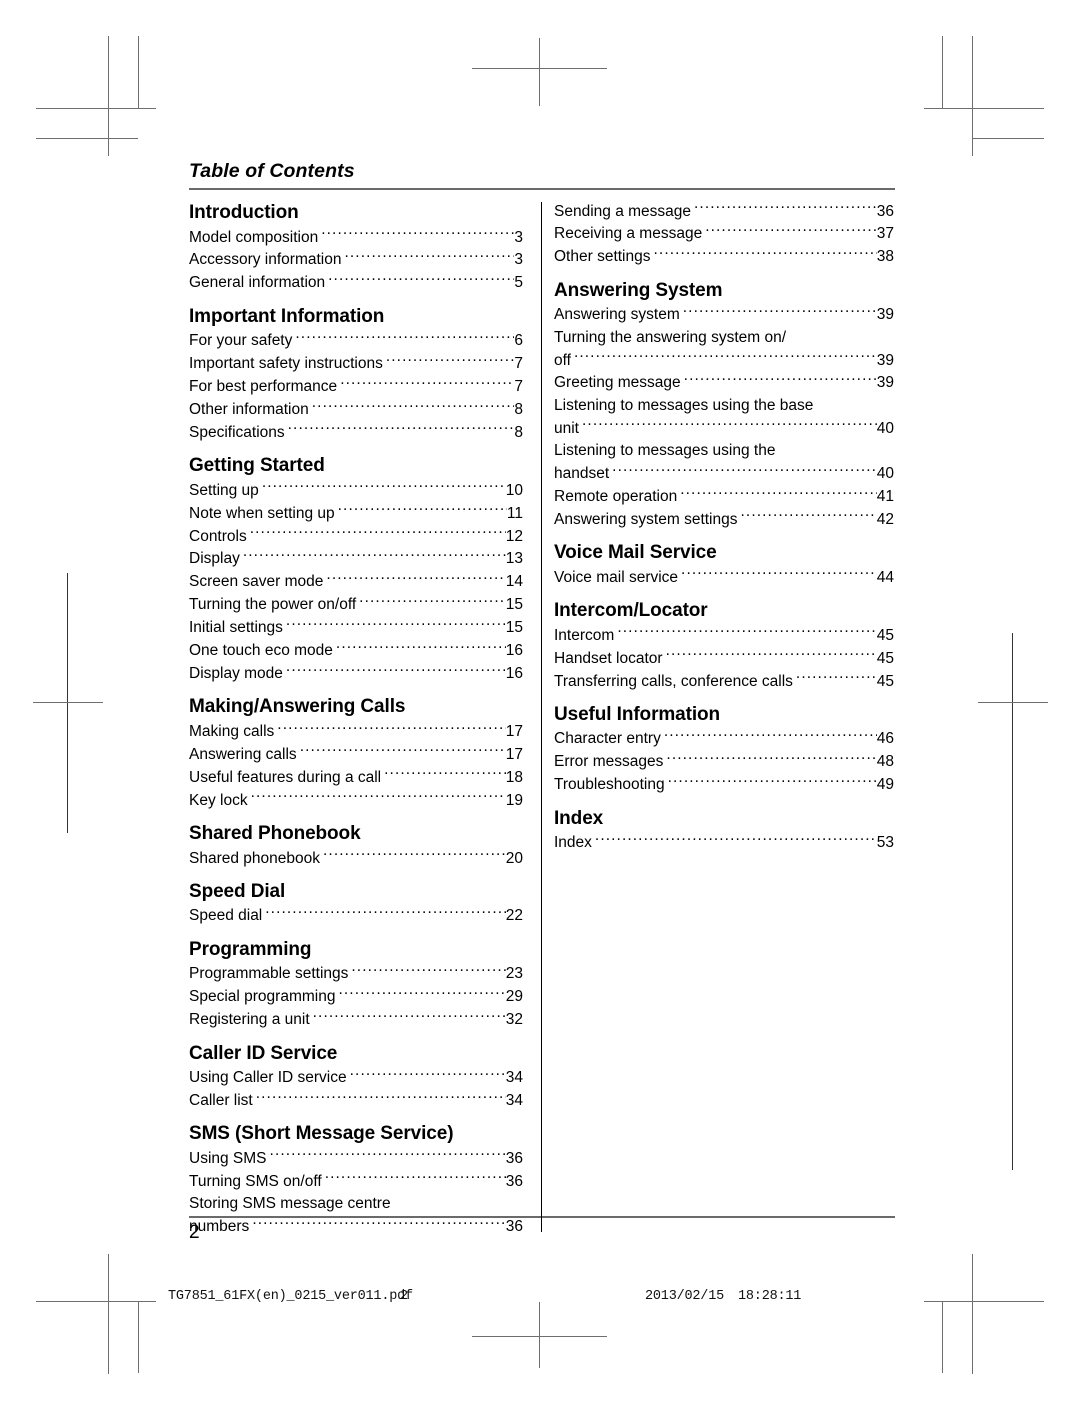 Image resolution: width=1080 pixels, height=1404 pixels. I want to click on toc-entry: Voice mail service 44, so click(724, 577).